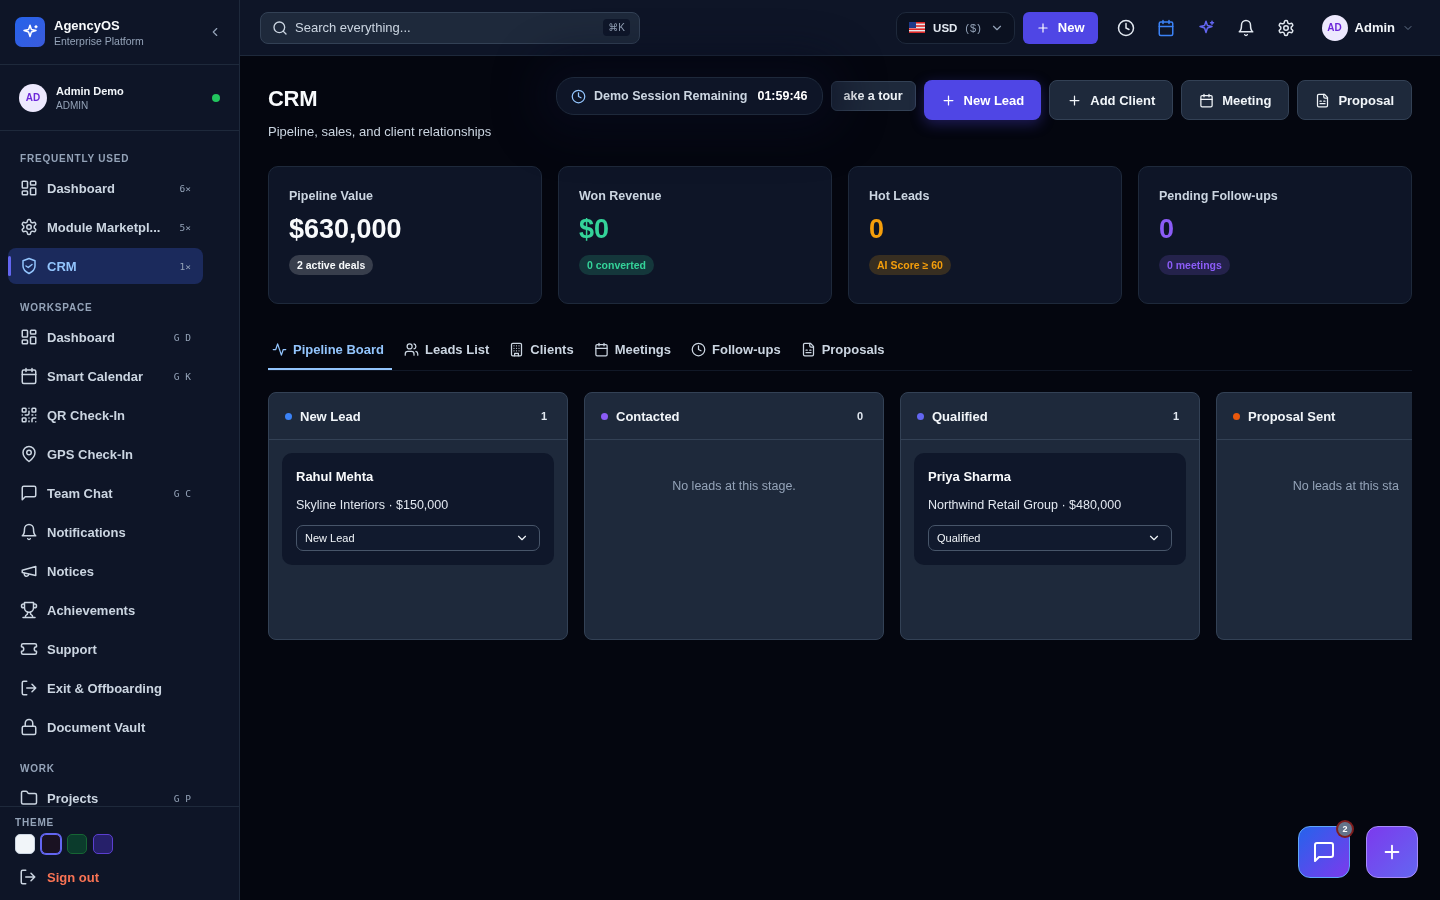 This screenshot has width=1440, height=900. I want to click on nav-item: Achievements, so click(105, 610).